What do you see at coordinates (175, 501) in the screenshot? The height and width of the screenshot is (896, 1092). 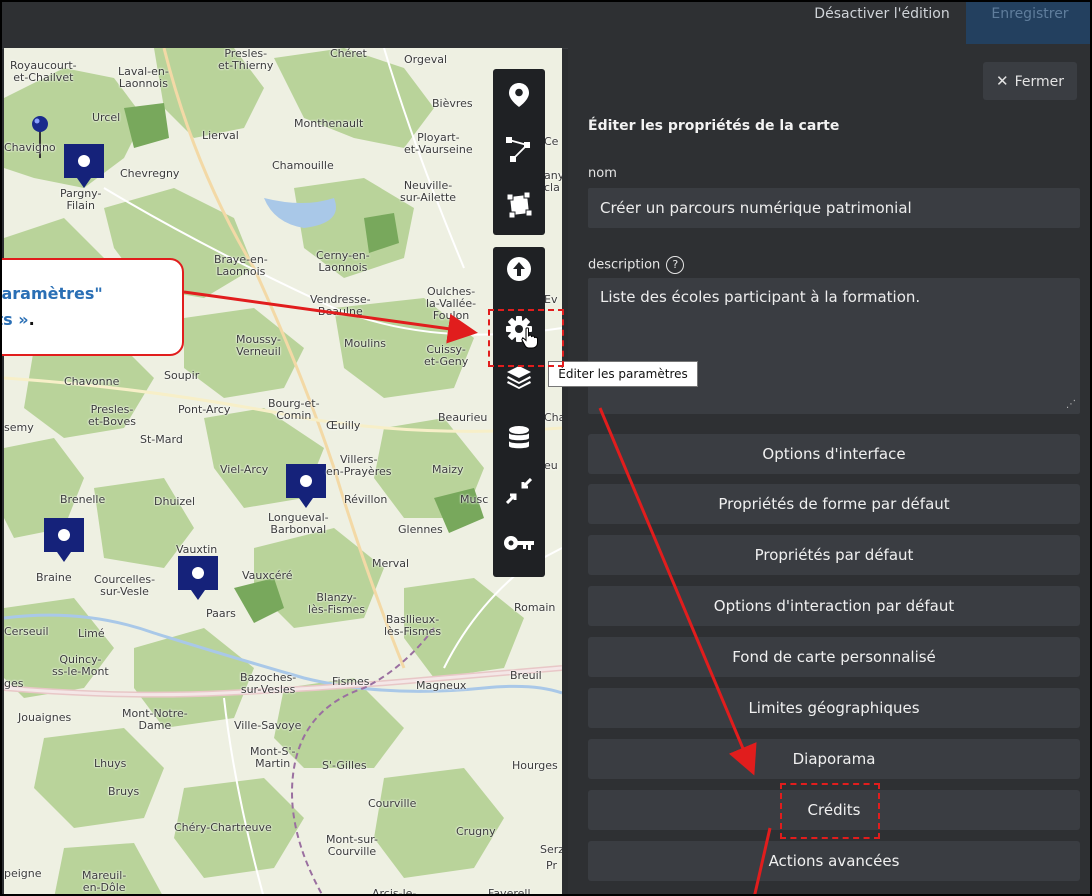 I see `place-label: Dhuizel` at bounding box center [175, 501].